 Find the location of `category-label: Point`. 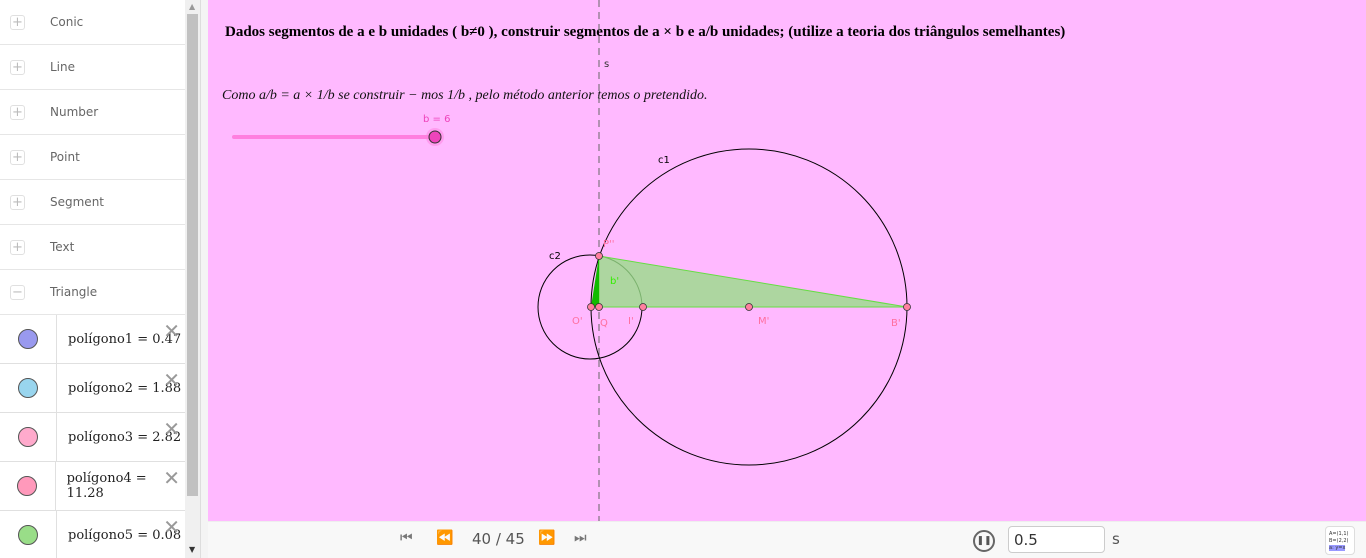

category-label: Point is located at coordinates (65, 157).